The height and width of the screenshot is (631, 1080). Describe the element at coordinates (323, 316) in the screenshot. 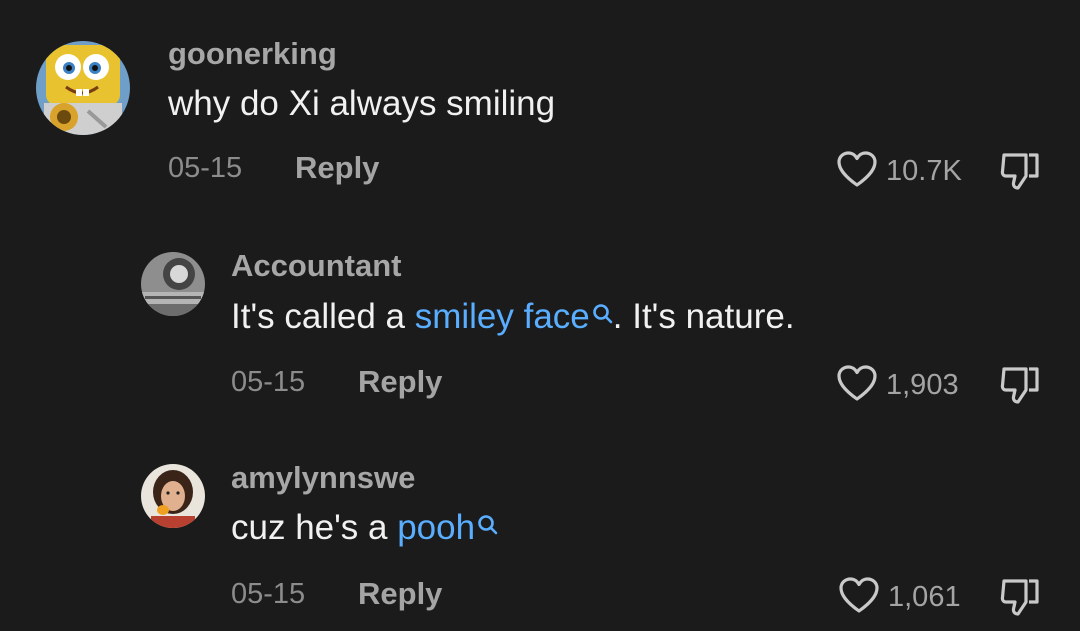

I see `text-segment: It's called a` at that location.